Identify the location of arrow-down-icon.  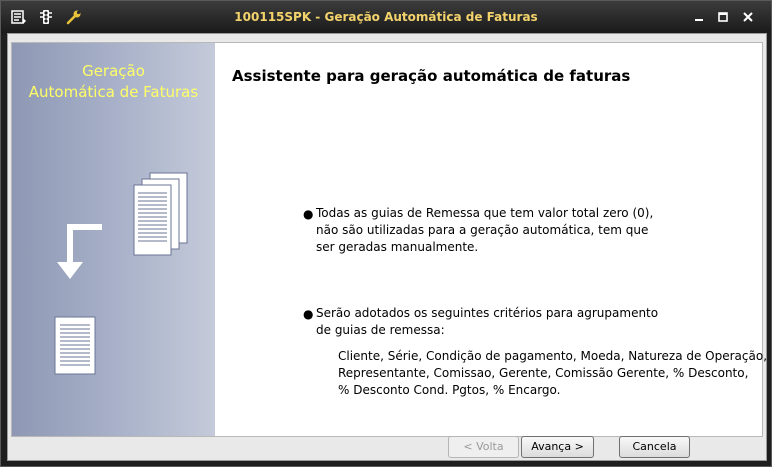
(79, 251).